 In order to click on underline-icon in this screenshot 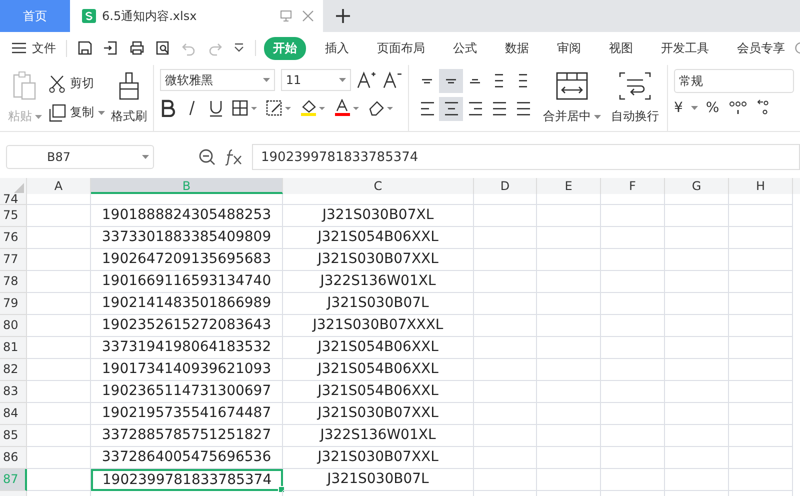, I will do `click(216, 108)`.